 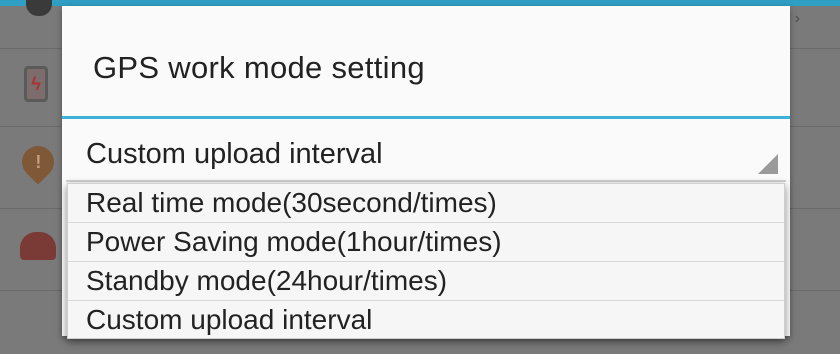 What do you see at coordinates (426, 181) in the screenshot?
I see `spinner-underline` at bounding box center [426, 181].